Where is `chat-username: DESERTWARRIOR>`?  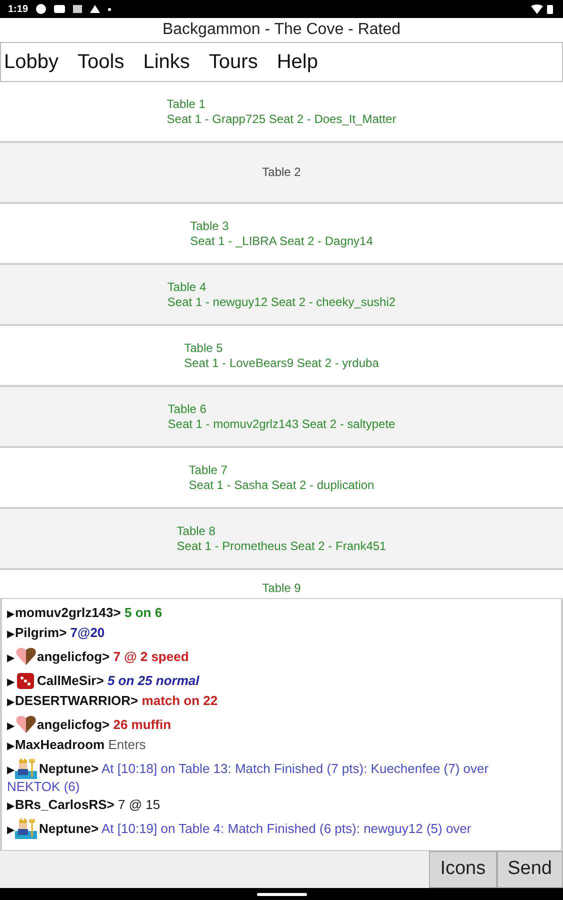
chat-username: DESERTWARRIOR> is located at coordinates (76, 700).